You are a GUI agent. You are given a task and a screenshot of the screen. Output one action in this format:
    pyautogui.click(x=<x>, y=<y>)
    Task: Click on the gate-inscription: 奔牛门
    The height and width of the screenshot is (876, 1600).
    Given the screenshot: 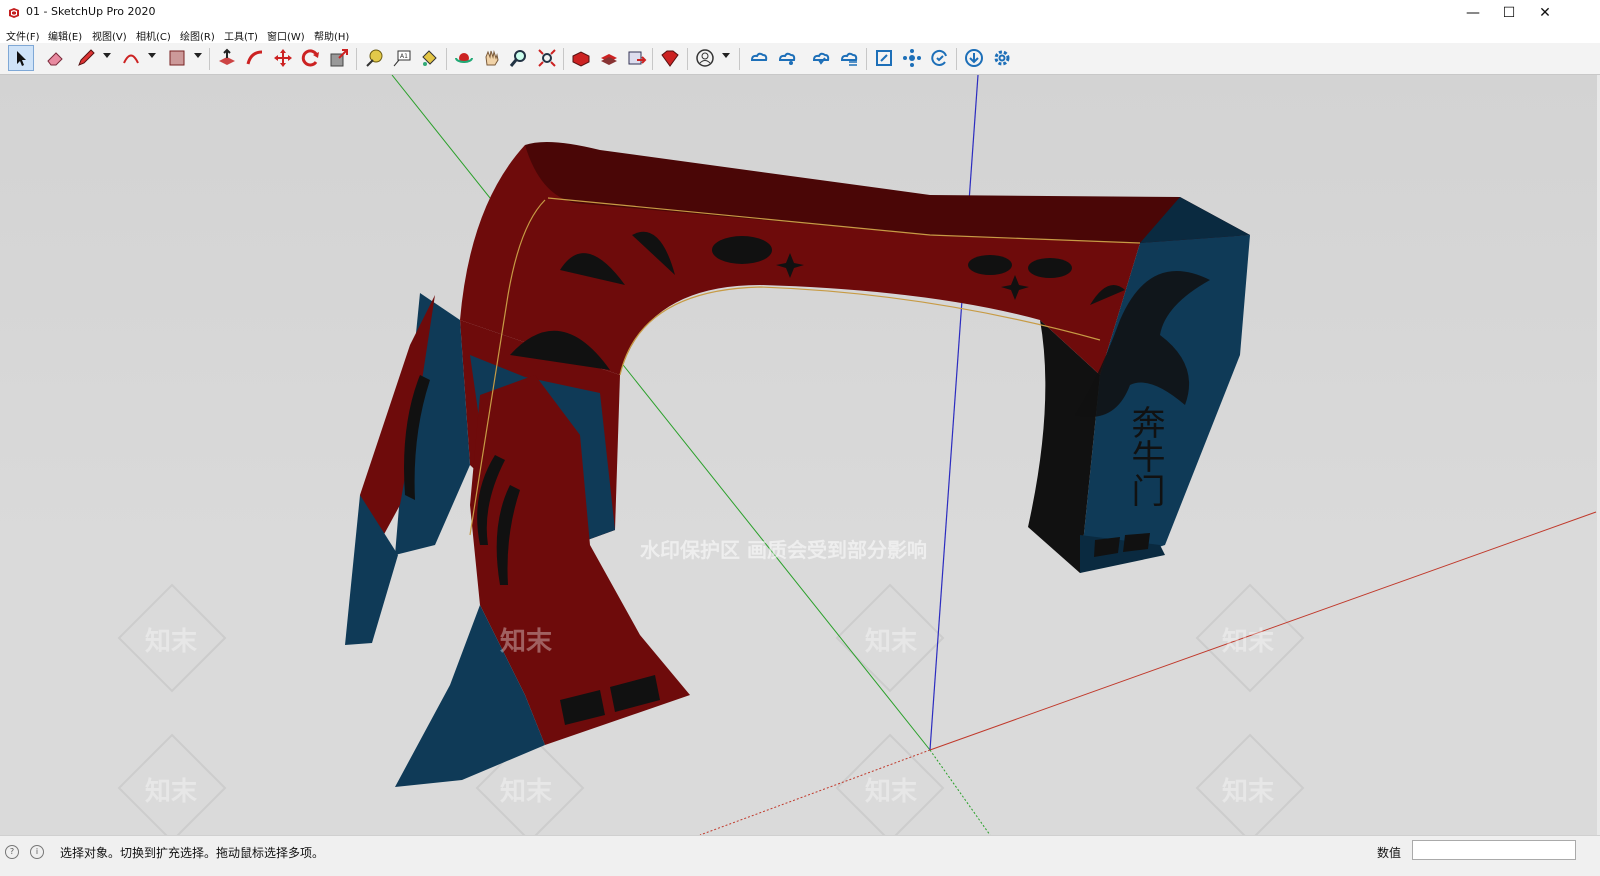 What is the action you would take?
    pyautogui.click(x=1145, y=456)
    